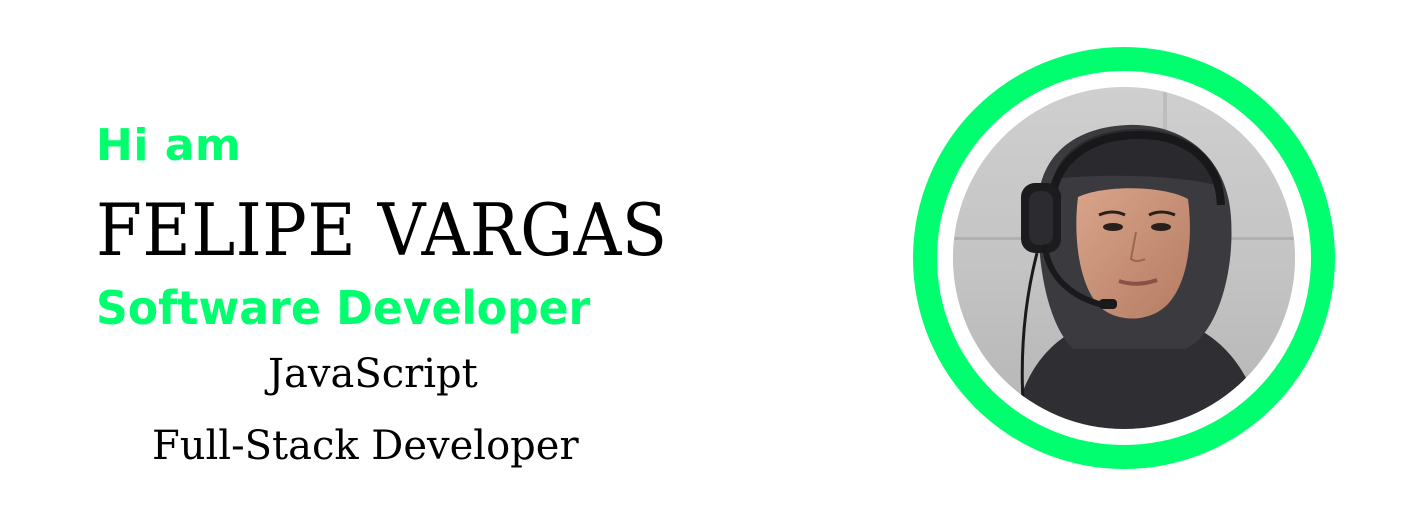  Describe the element at coordinates (373, 374) in the screenshot. I see `skill-item: JavaScript` at that location.